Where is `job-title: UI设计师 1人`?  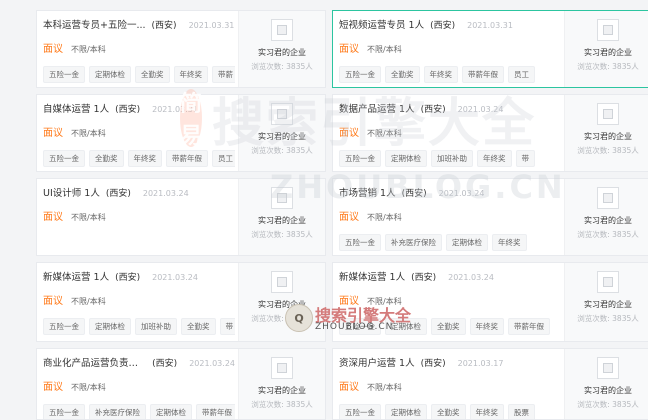 job-title: UI设计师 1人 is located at coordinates (71, 192).